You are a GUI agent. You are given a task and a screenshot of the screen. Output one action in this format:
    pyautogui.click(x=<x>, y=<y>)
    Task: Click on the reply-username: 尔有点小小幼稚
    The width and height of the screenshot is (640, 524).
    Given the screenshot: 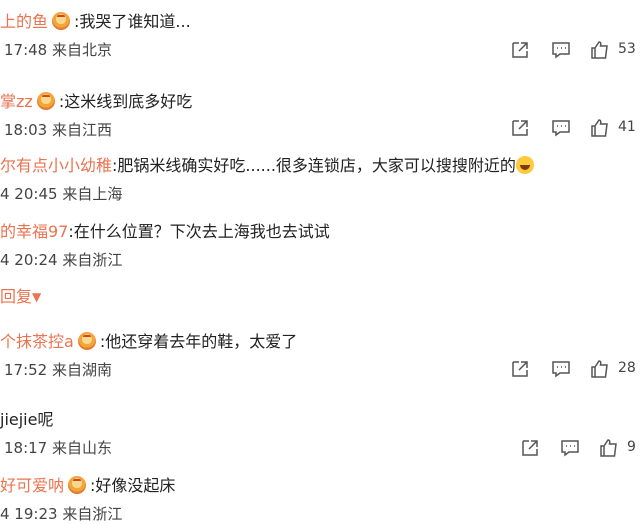 What is the action you would take?
    pyautogui.click(x=56, y=165)
    